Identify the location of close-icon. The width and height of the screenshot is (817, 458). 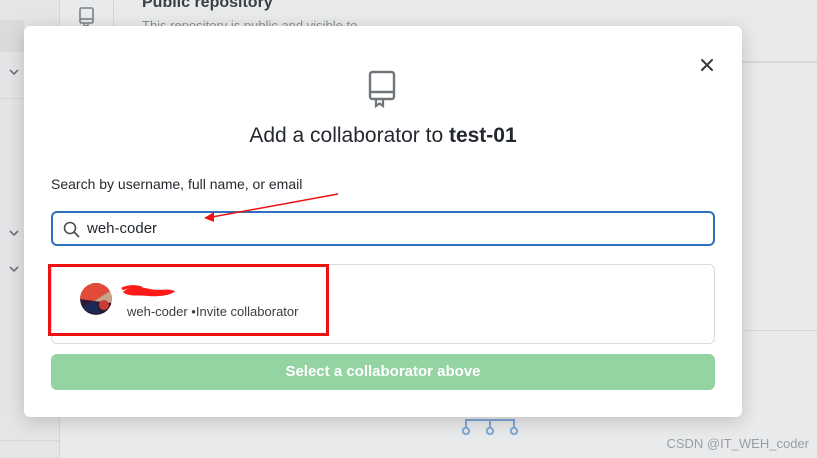
(707, 65).